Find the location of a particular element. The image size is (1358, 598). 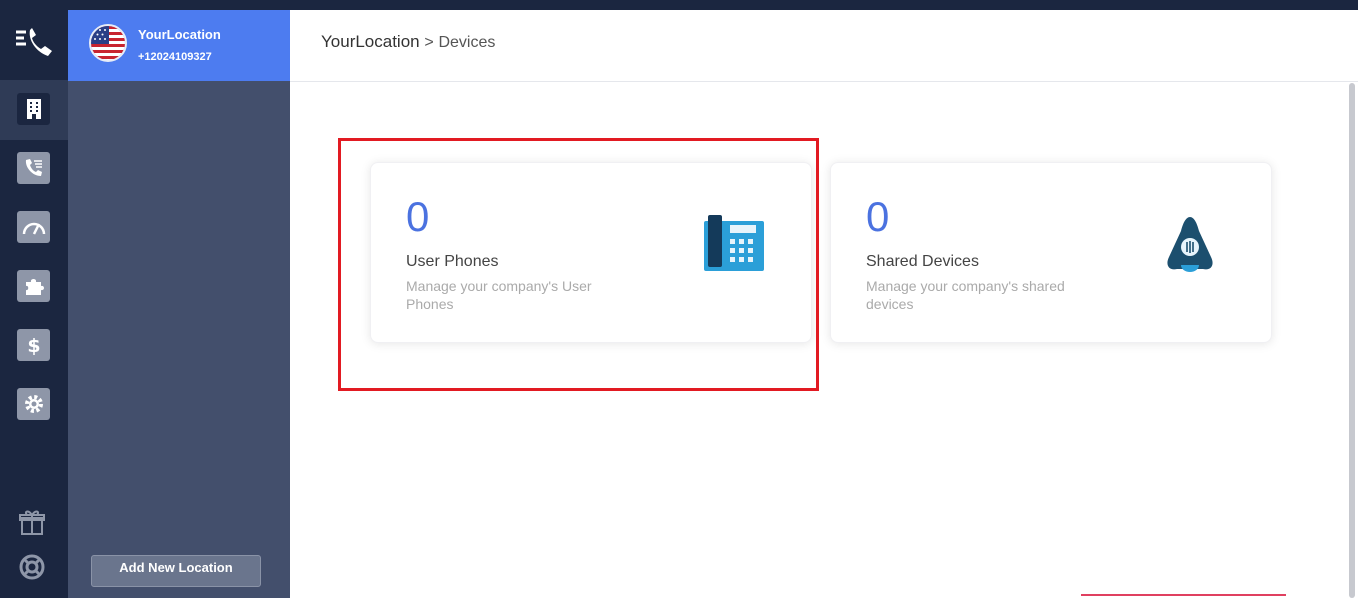

gear-icon is located at coordinates (33, 404).